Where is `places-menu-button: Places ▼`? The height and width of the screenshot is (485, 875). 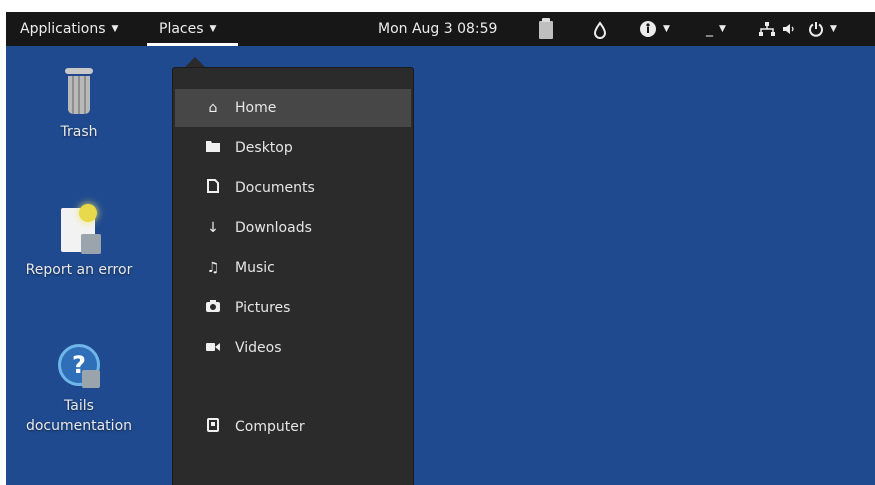
places-menu-button: Places ▼ is located at coordinates (187, 29).